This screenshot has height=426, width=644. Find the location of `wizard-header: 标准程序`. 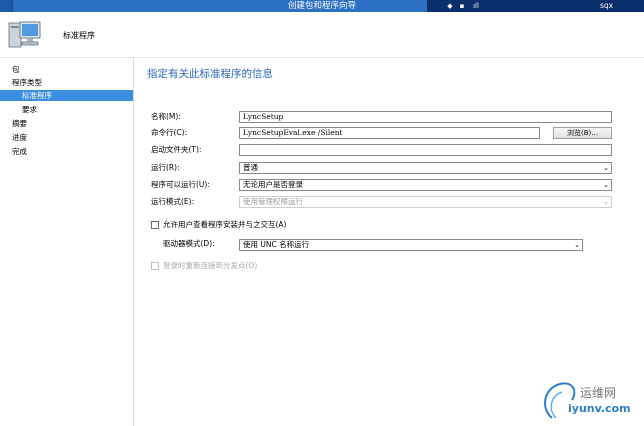

wizard-header: 标准程序 is located at coordinates (322, 35).